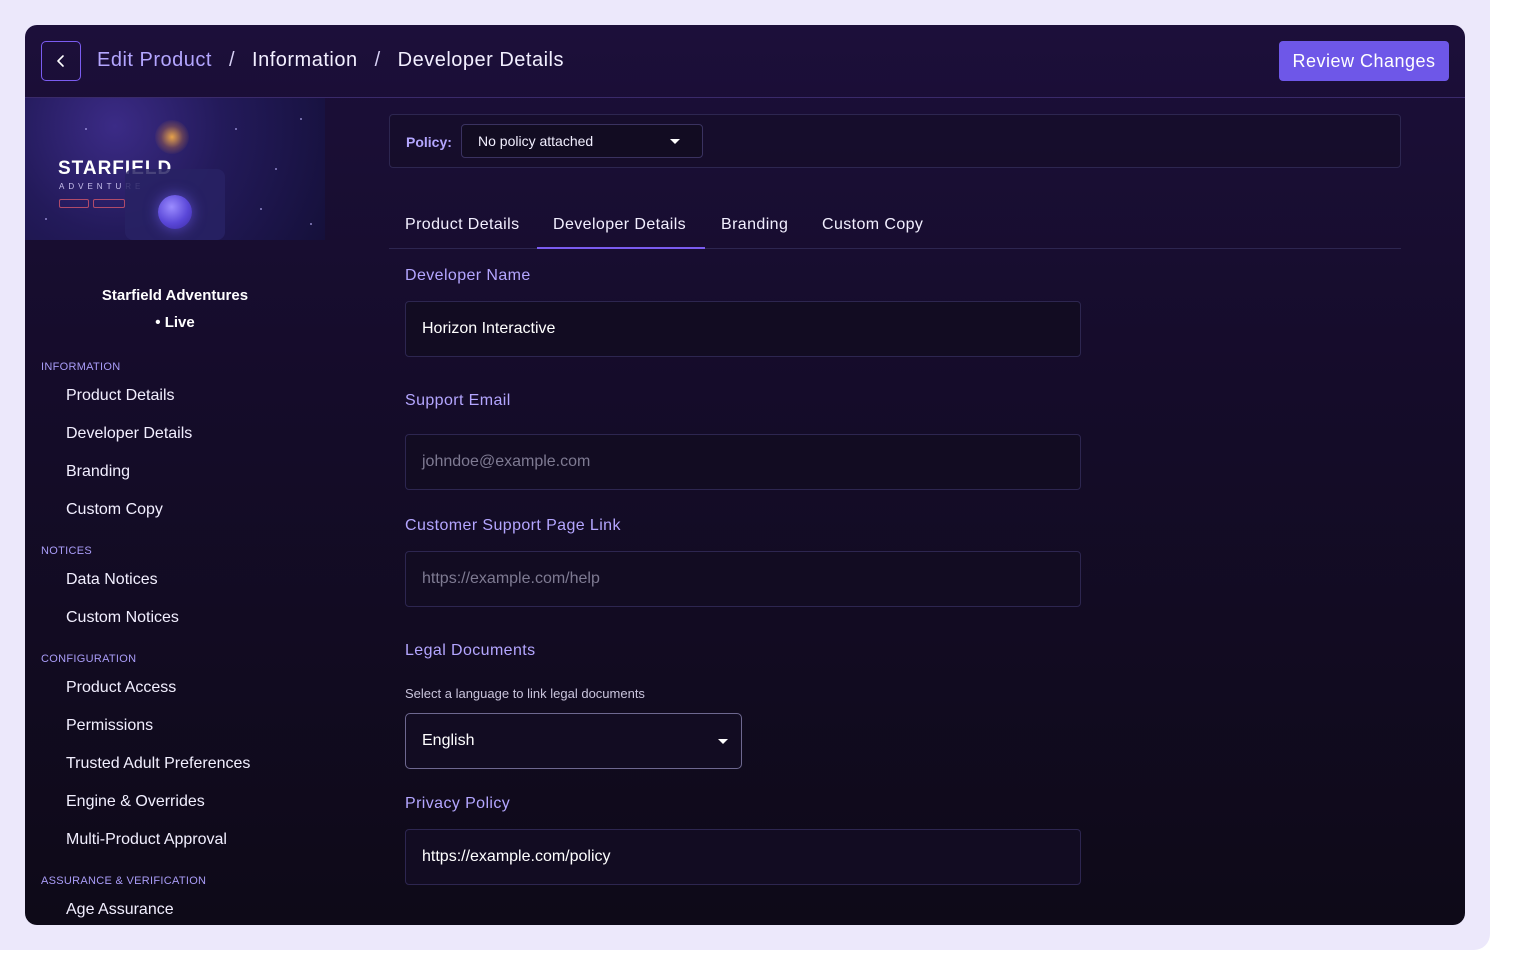  I want to click on sidebar-item-trusted-adult-preferences: Trusted Adult Preferences, so click(158, 764).